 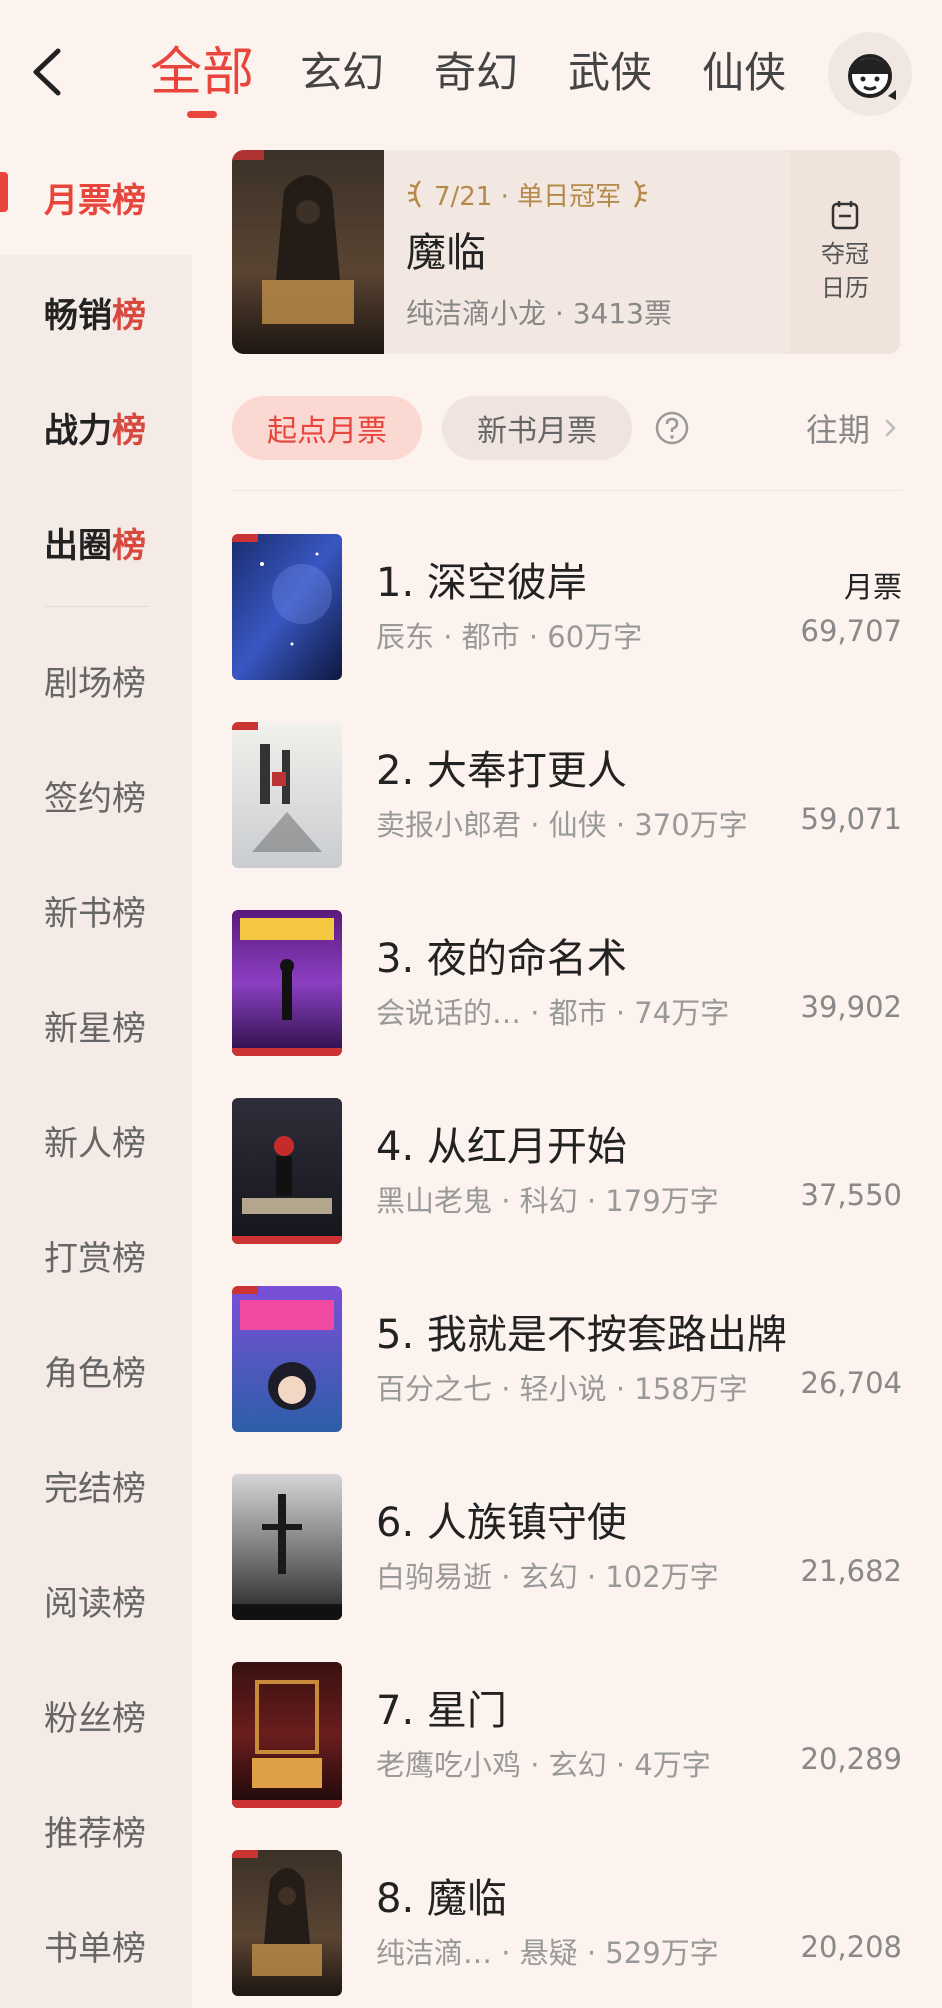 I want to click on avatar, so click(x=870, y=74).